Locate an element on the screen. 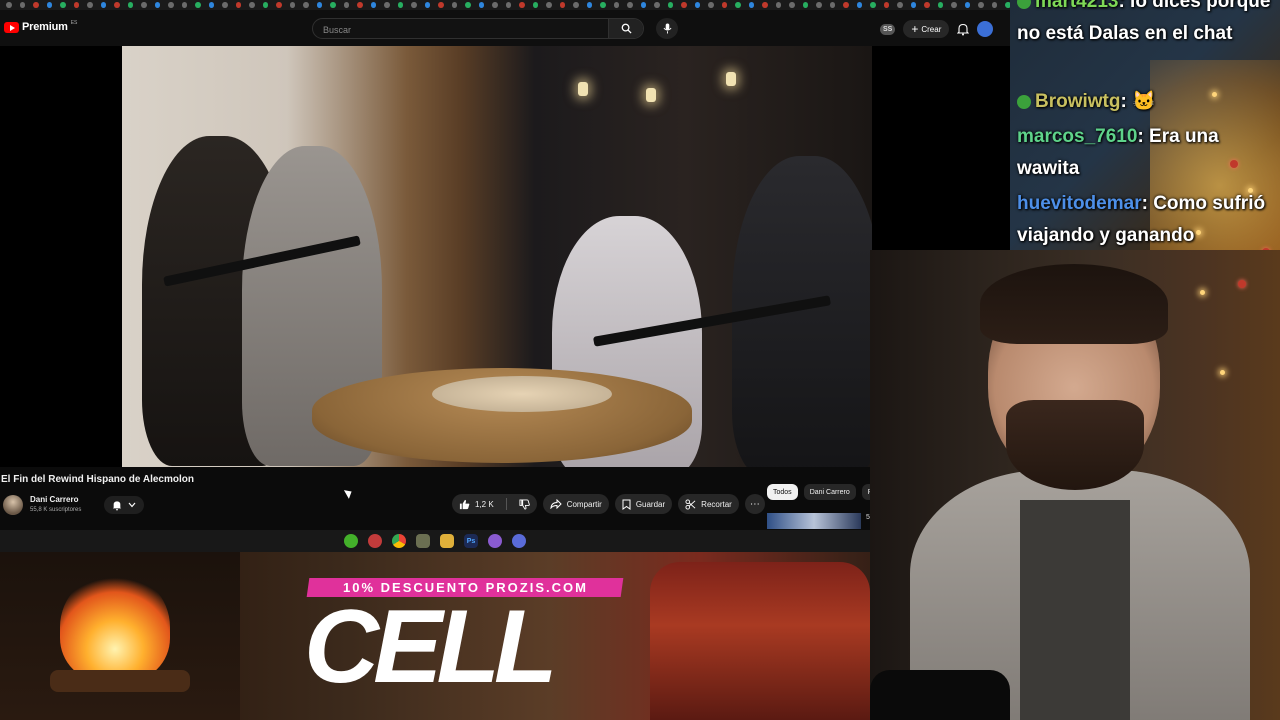 This screenshot has height=720, width=1280. youtube-premium-logo: Premium ES is located at coordinates (41, 26).